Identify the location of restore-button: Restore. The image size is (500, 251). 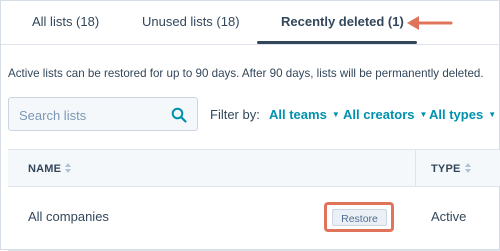
(359, 217).